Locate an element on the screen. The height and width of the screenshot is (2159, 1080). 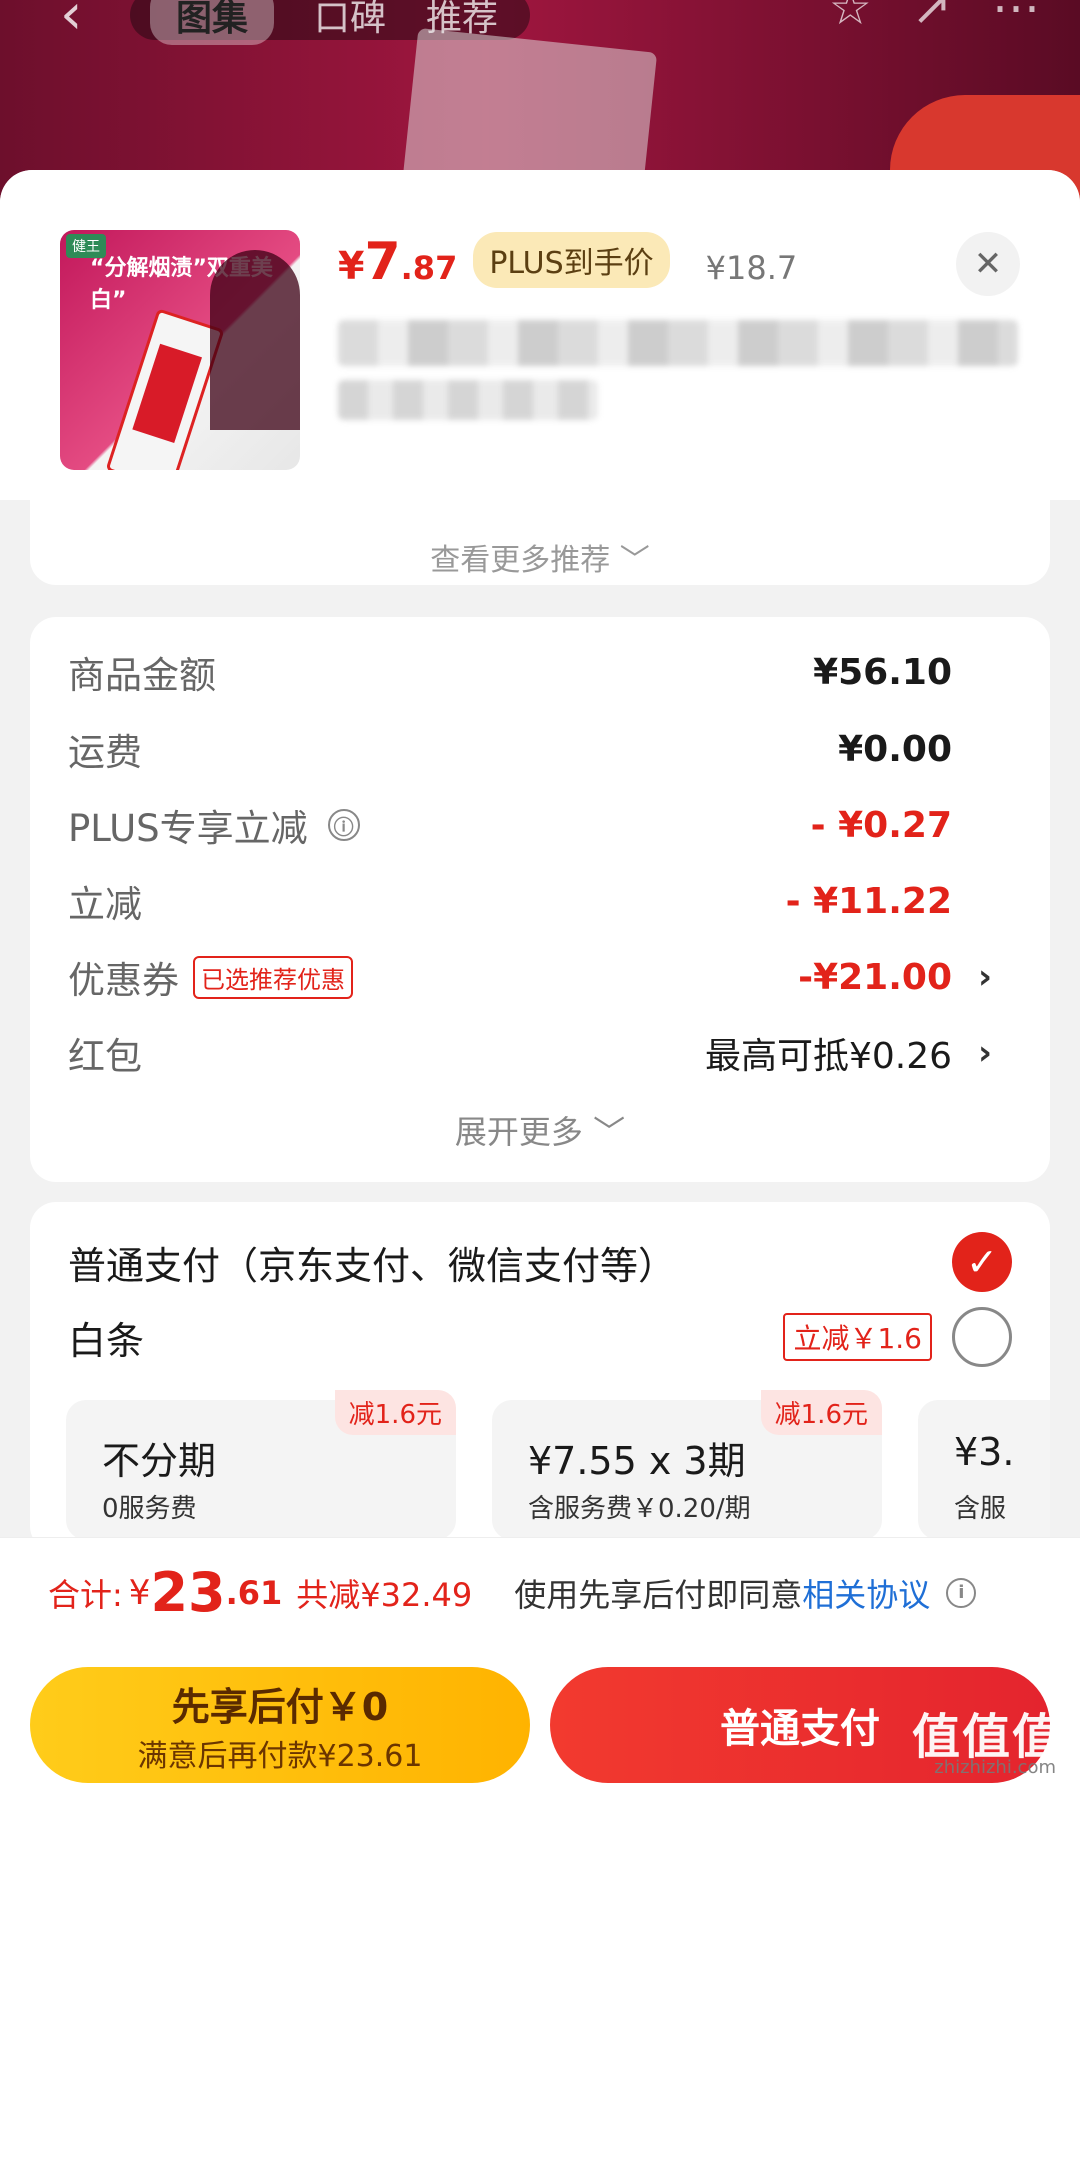
total-integer: 23 is located at coordinates (188, 1592).